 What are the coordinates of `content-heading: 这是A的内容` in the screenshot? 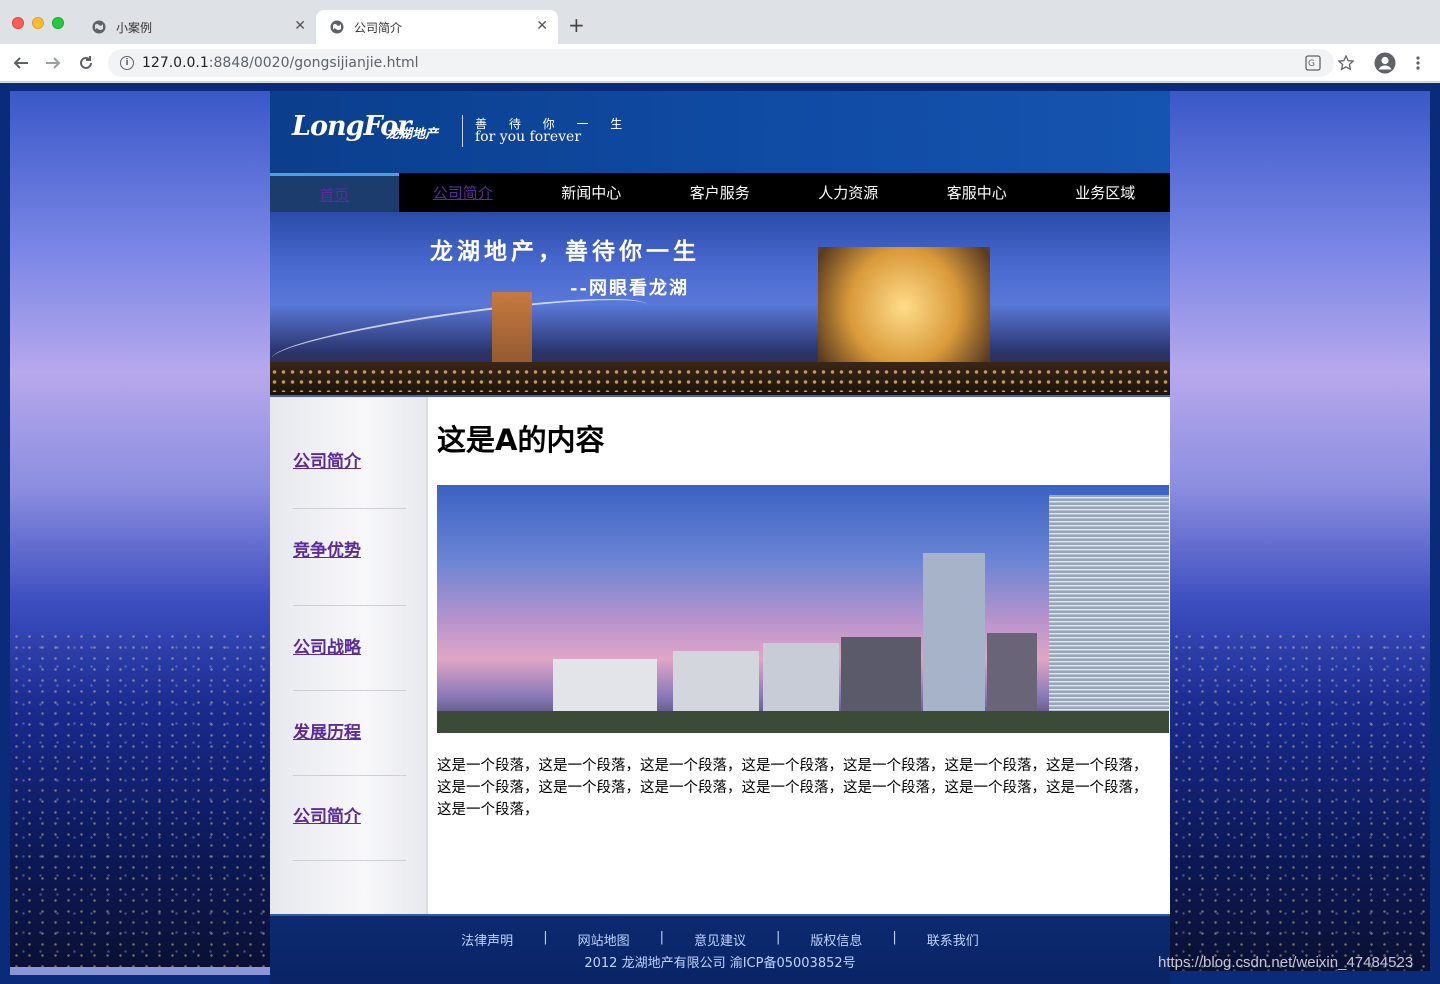 It's located at (521, 440).